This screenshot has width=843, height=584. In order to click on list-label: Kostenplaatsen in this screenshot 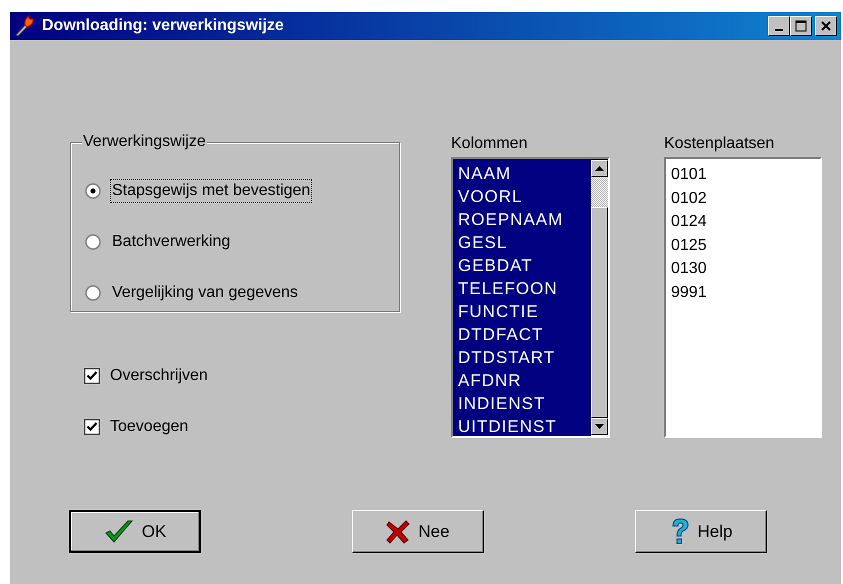, I will do `click(720, 144)`.